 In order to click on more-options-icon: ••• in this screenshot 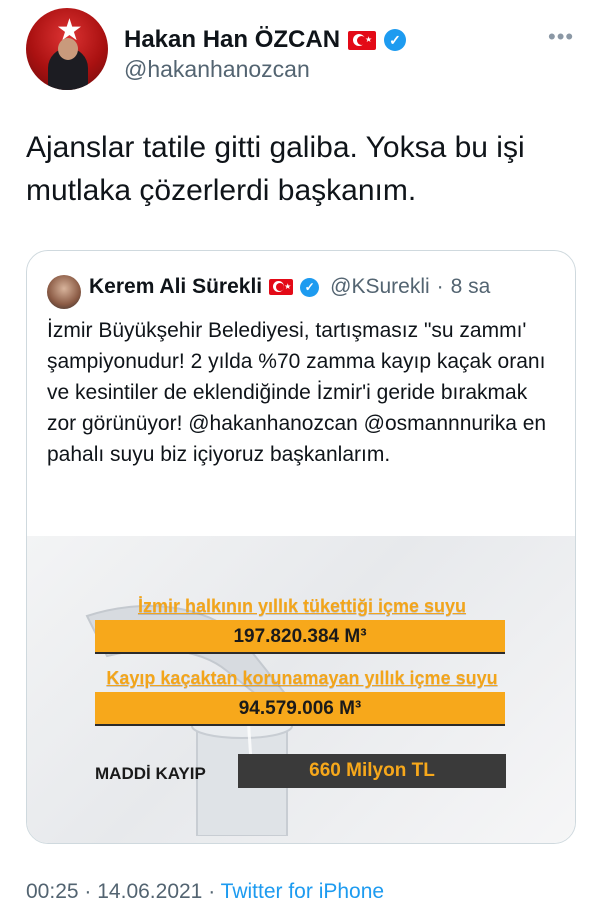, I will do `click(561, 37)`.